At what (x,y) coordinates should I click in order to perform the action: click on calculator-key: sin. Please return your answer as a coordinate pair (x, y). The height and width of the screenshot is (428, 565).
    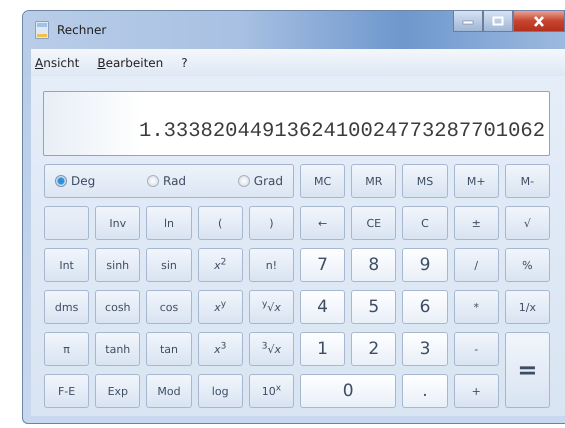
    Looking at the image, I should click on (169, 265).